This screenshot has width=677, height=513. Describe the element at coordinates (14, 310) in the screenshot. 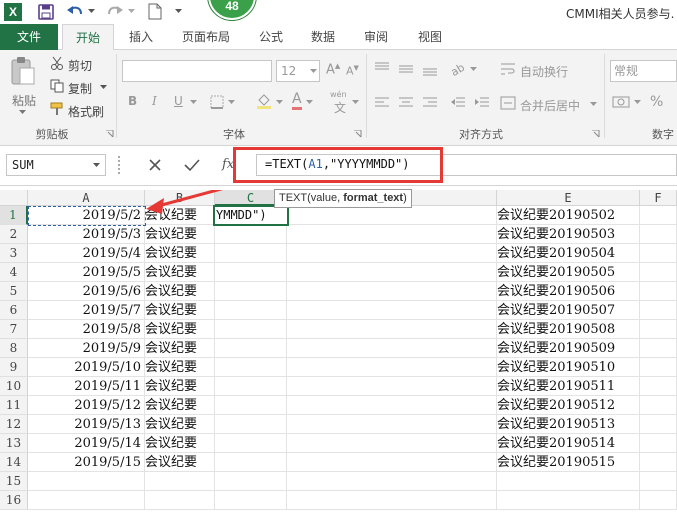

I see `row-header: 6` at that location.